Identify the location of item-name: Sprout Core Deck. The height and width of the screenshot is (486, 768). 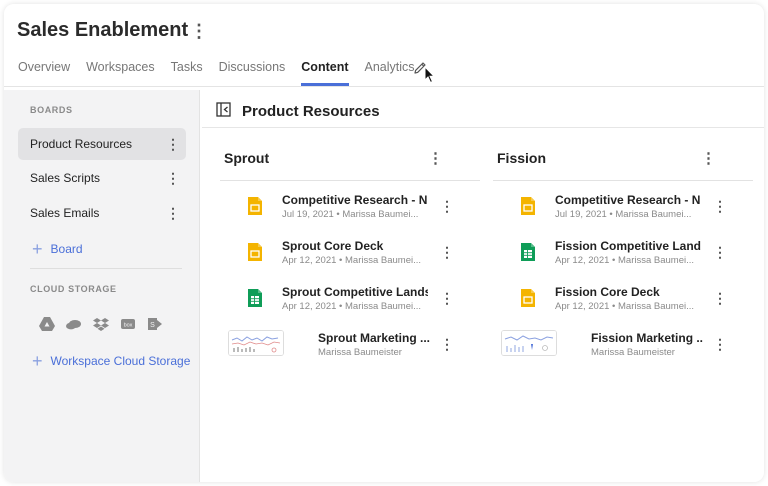
(333, 246).